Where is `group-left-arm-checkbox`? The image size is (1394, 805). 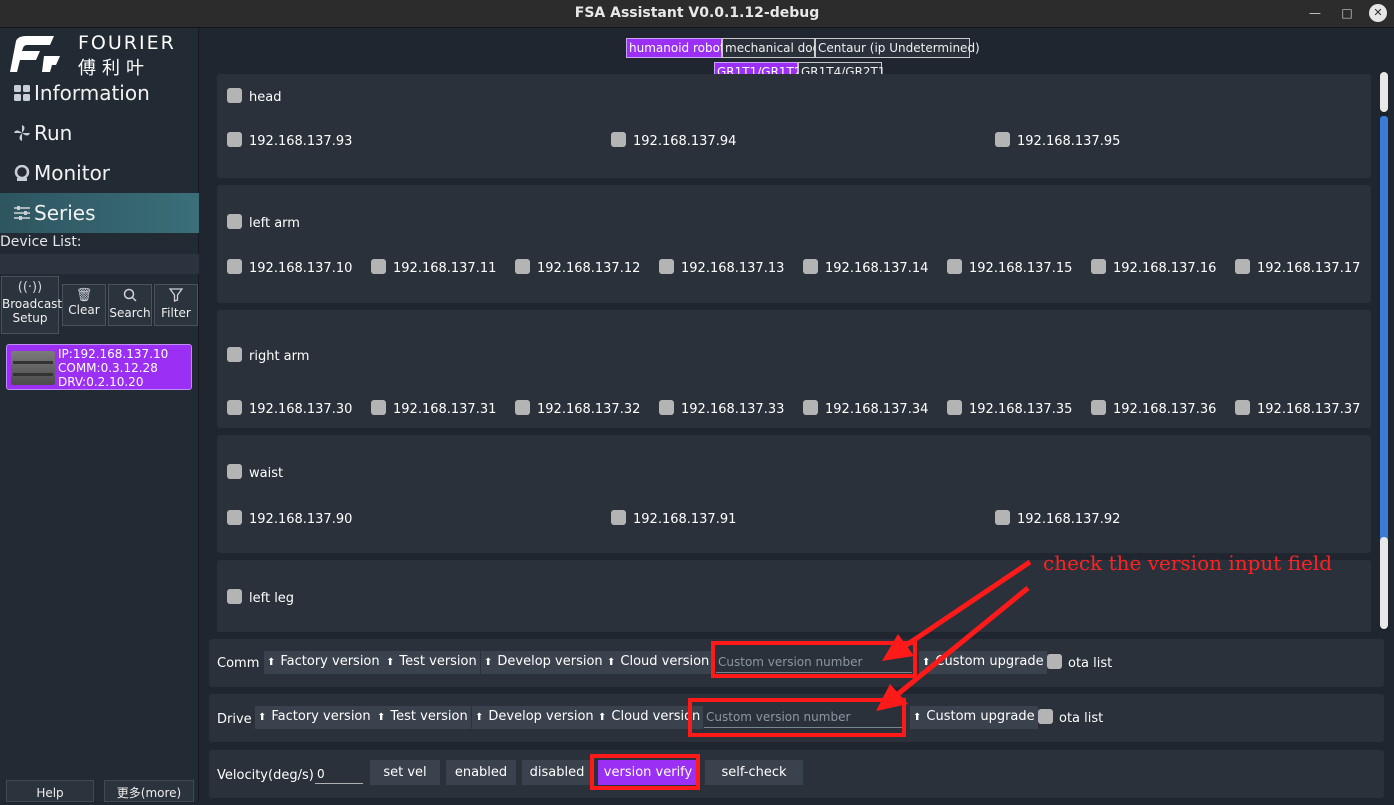
group-left-arm-checkbox is located at coordinates (234, 221).